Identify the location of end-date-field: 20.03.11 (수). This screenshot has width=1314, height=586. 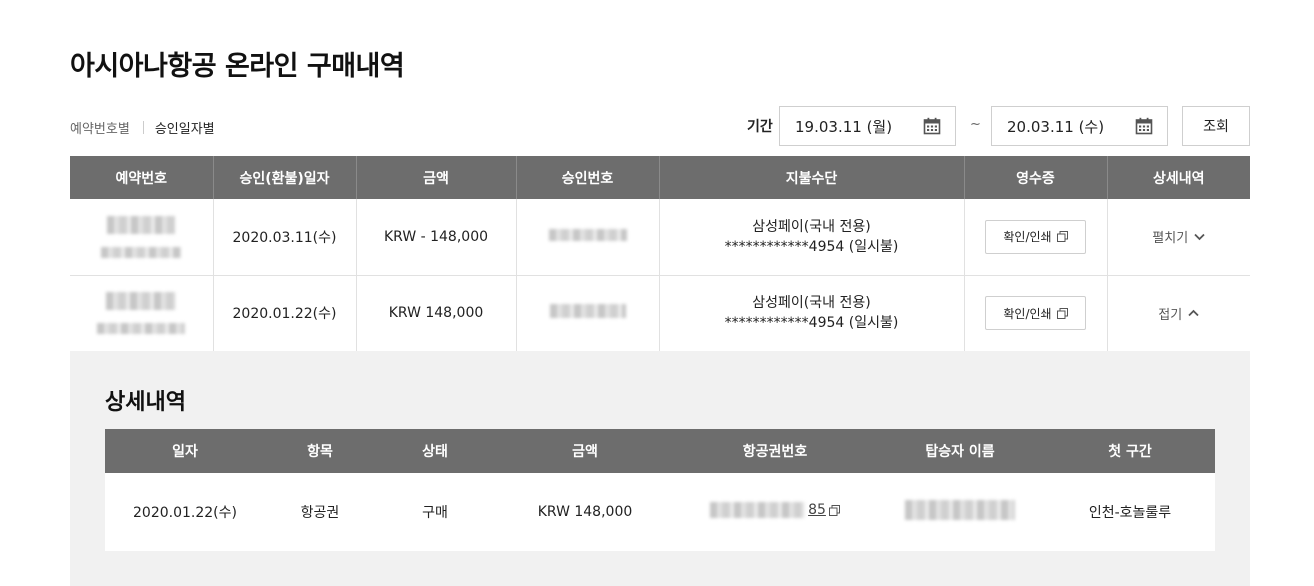
(1079, 126).